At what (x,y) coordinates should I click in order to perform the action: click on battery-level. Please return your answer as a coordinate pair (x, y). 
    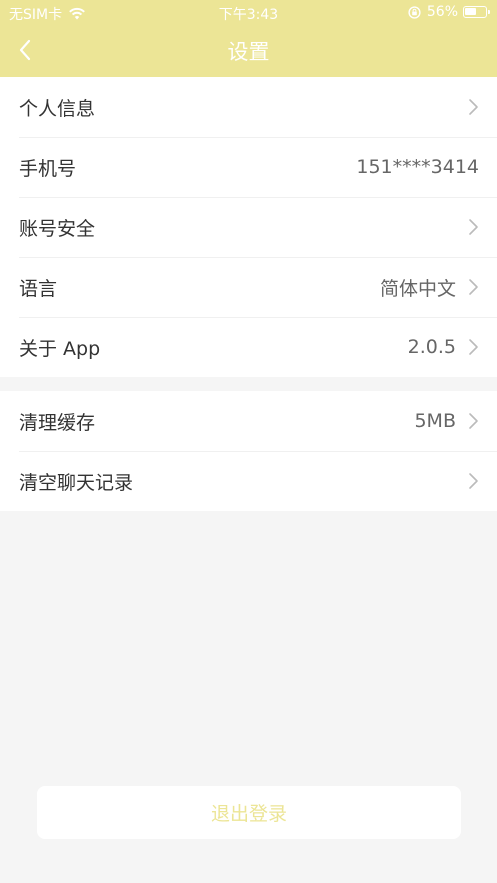
    Looking at the image, I should click on (470, 11).